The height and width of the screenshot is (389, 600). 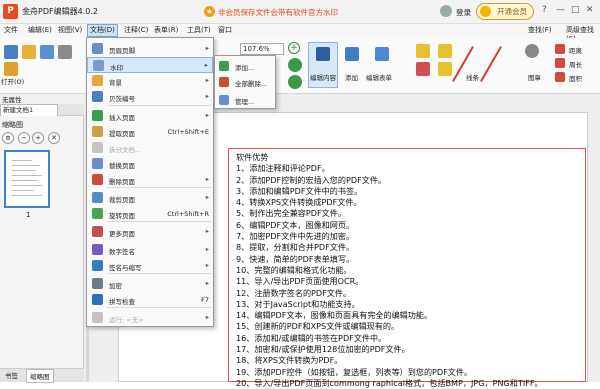 I want to click on rotate-left-icon, so click(x=295, y=65).